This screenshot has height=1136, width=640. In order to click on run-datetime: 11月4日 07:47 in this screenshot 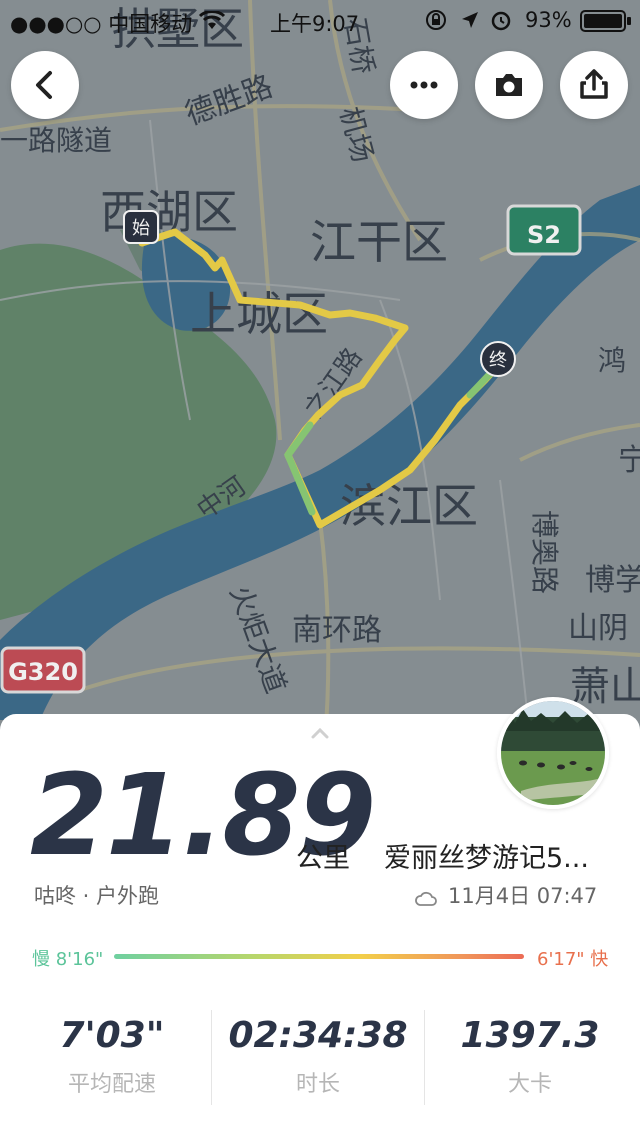, I will do `click(505, 895)`.